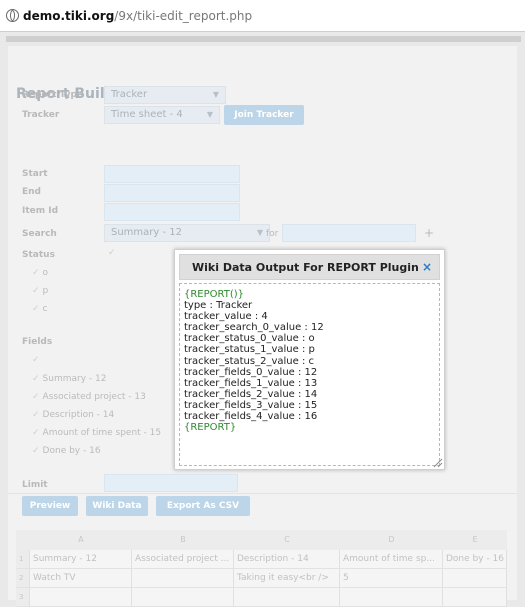  Describe the element at coordinates (38, 255) in the screenshot. I see `status-label: Status` at that location.